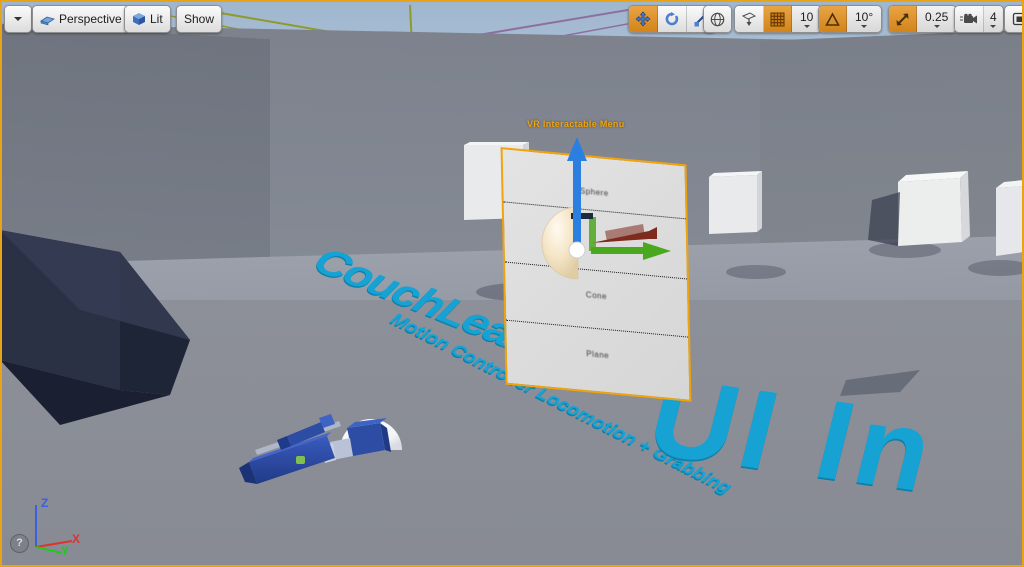  I want to click on scale-arrow-icon, so click(902, 19).